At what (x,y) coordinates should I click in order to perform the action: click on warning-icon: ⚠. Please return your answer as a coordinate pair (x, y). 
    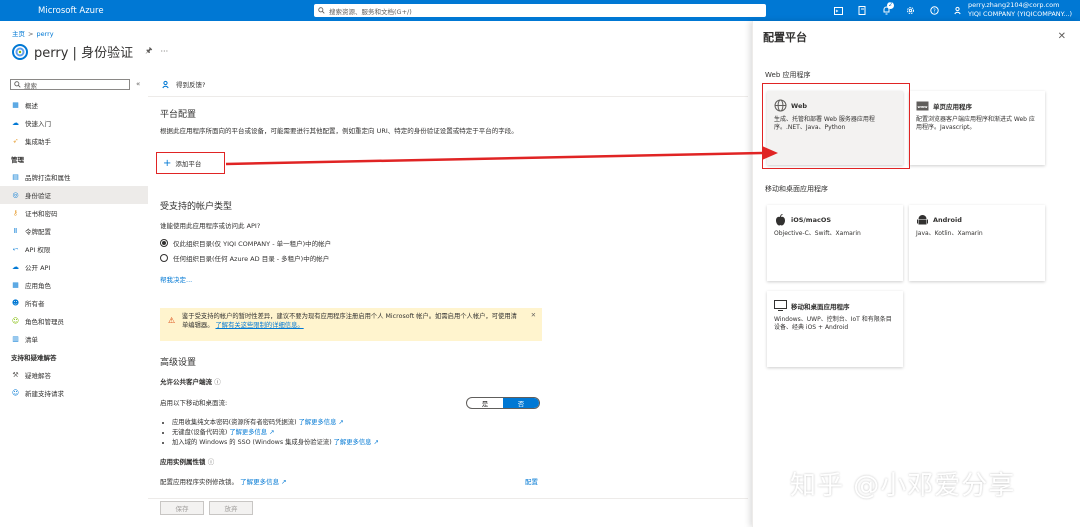
    Looking at the image, I should click on (172, 320).